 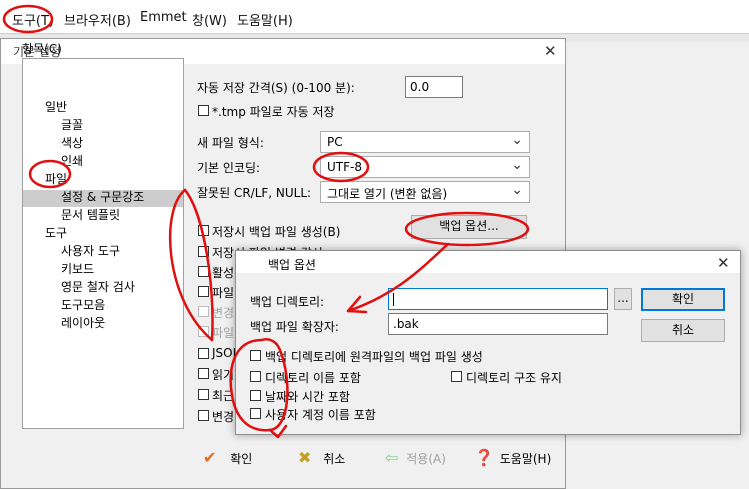 What do you see at coordinates (203, 251) in the screenshot?
I see `watch-changes-checkbox` at bounding box center [203, 251].